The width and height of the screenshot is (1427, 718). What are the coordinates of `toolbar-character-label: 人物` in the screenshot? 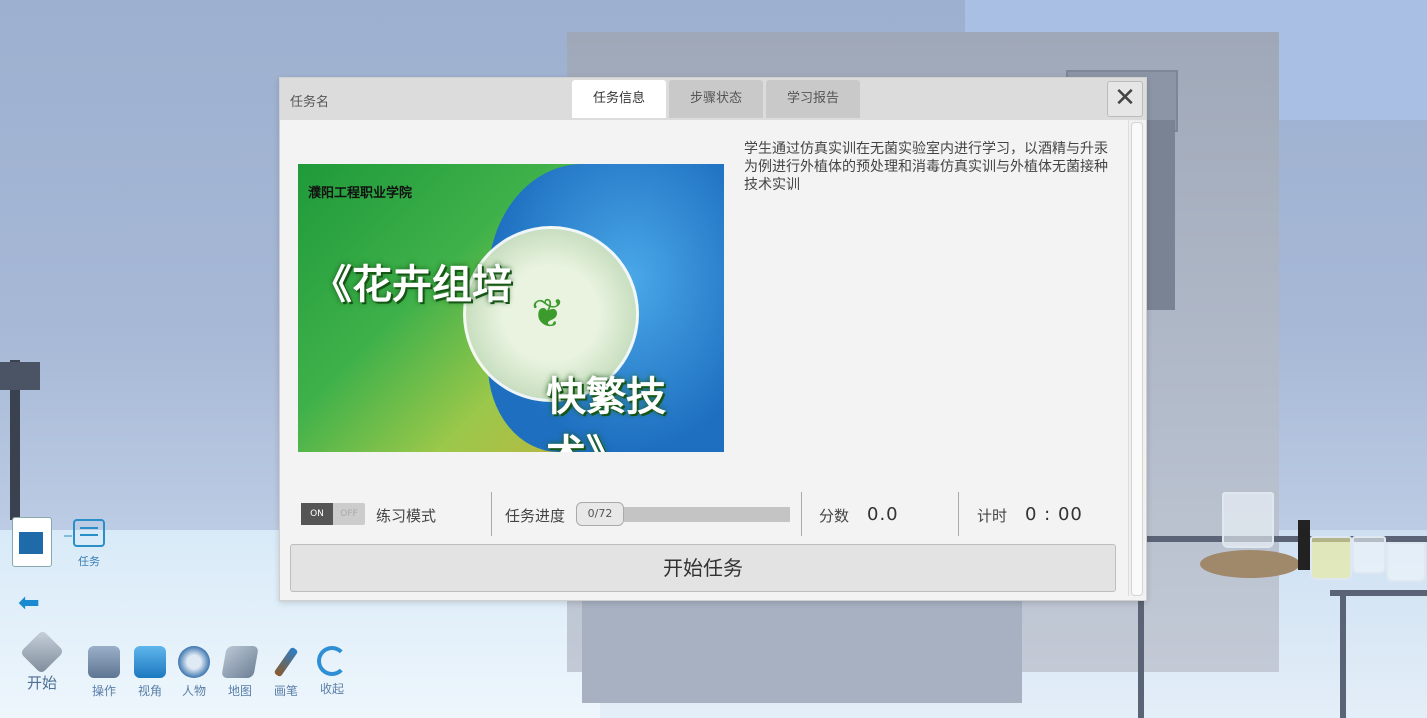 It's located at (193, 691).